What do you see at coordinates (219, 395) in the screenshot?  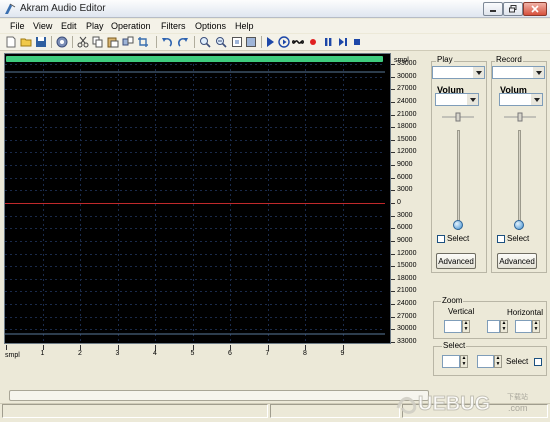 I see `horizontal-scrollbar` at bounding box center [219, 395].